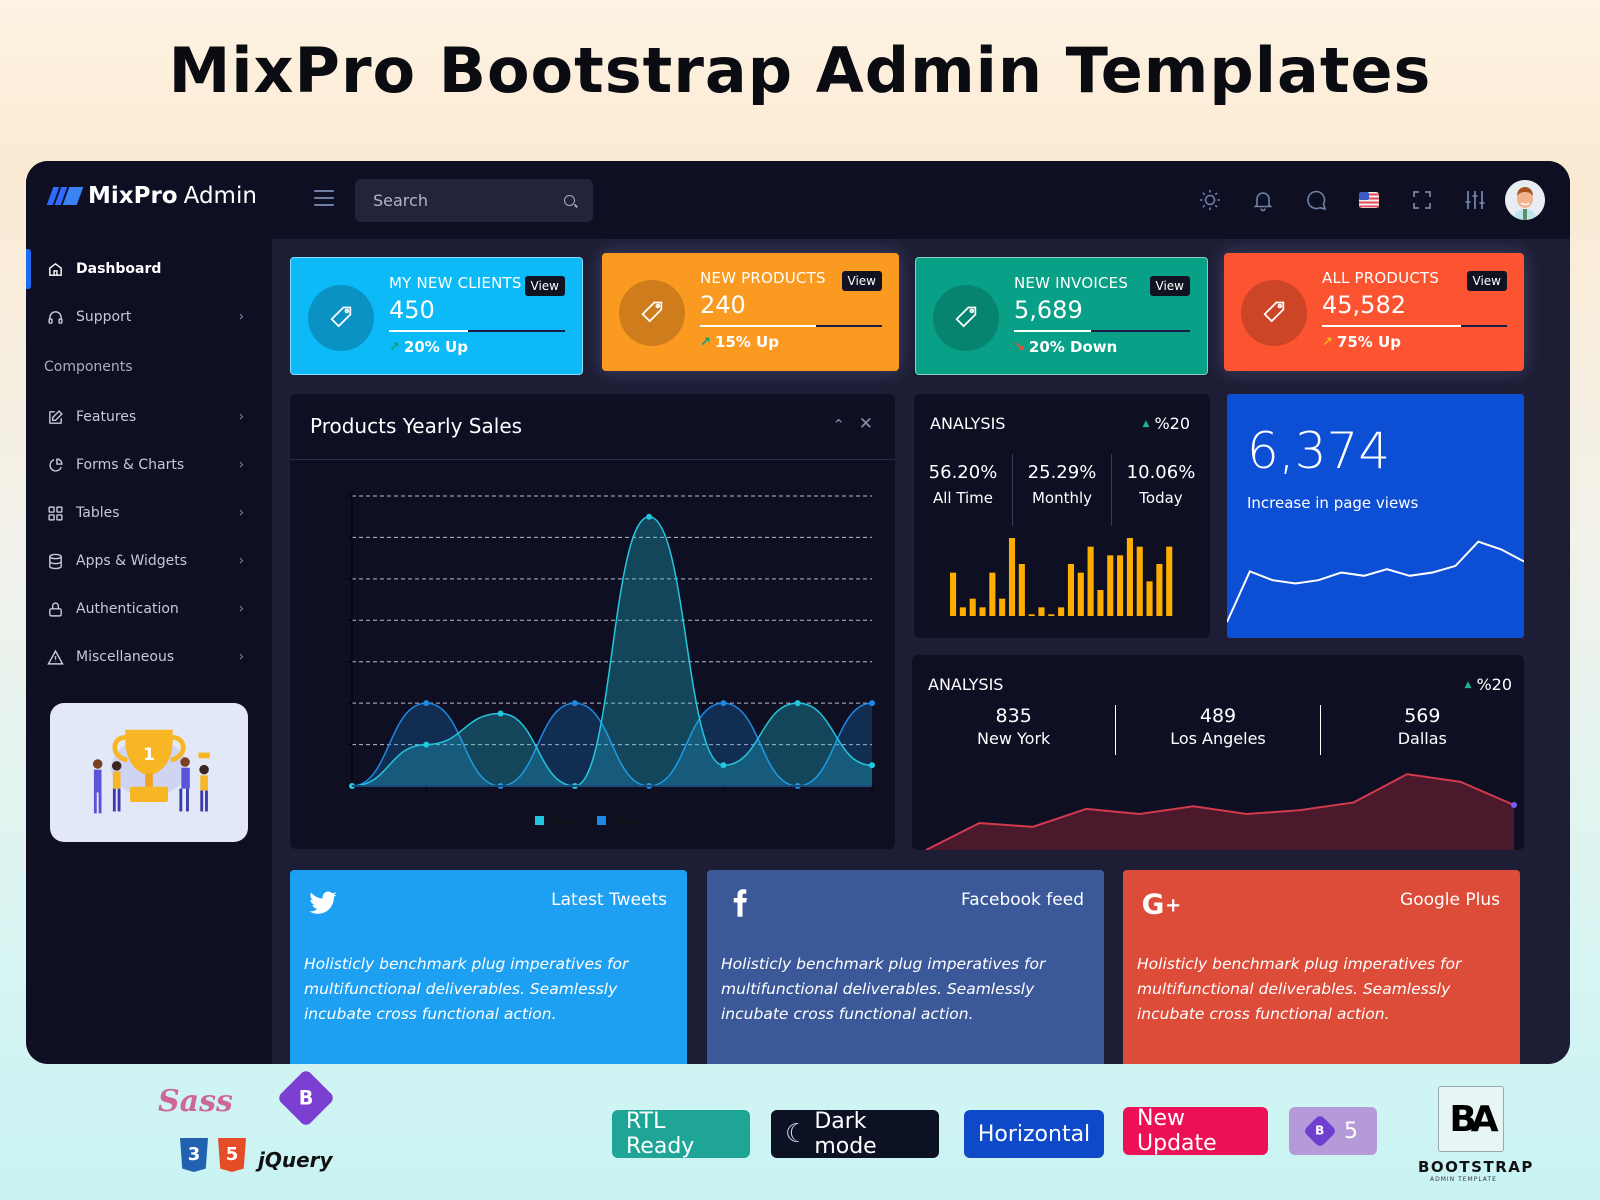 This screenshot has height=1200, width=1600. What do you see at coordinates (872, 800) in the screenshot?
I see `x-tick-label: 7` at bounding box center [872, 800].